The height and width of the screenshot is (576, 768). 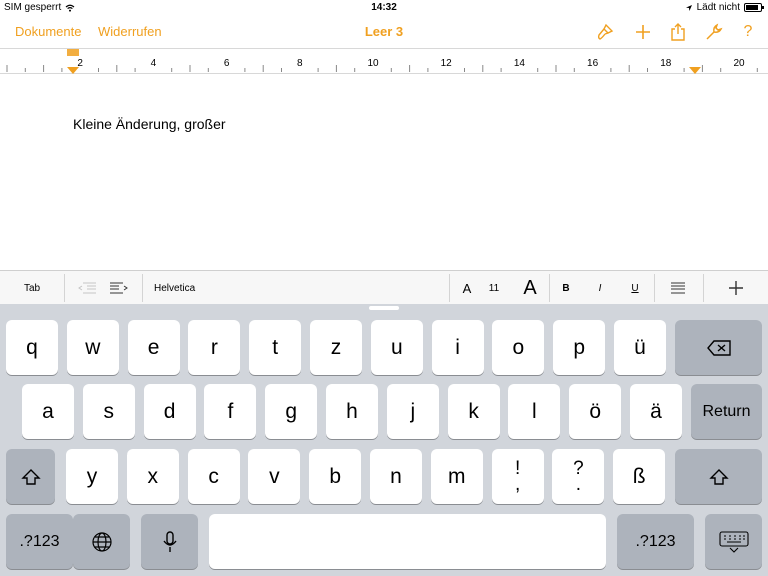 What do you see at coordinates (92, 476) in the screenshot?
I see `key-y: y` at bounding box center [92, 476].